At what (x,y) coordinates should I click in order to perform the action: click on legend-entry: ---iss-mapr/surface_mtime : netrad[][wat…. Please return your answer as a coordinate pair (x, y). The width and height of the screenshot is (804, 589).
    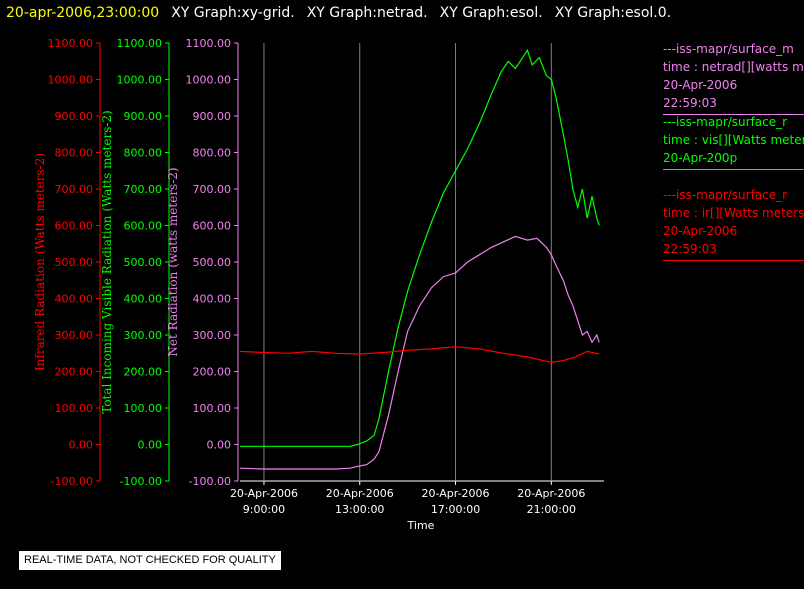
    Looking at the image, I should click on (733, 77).